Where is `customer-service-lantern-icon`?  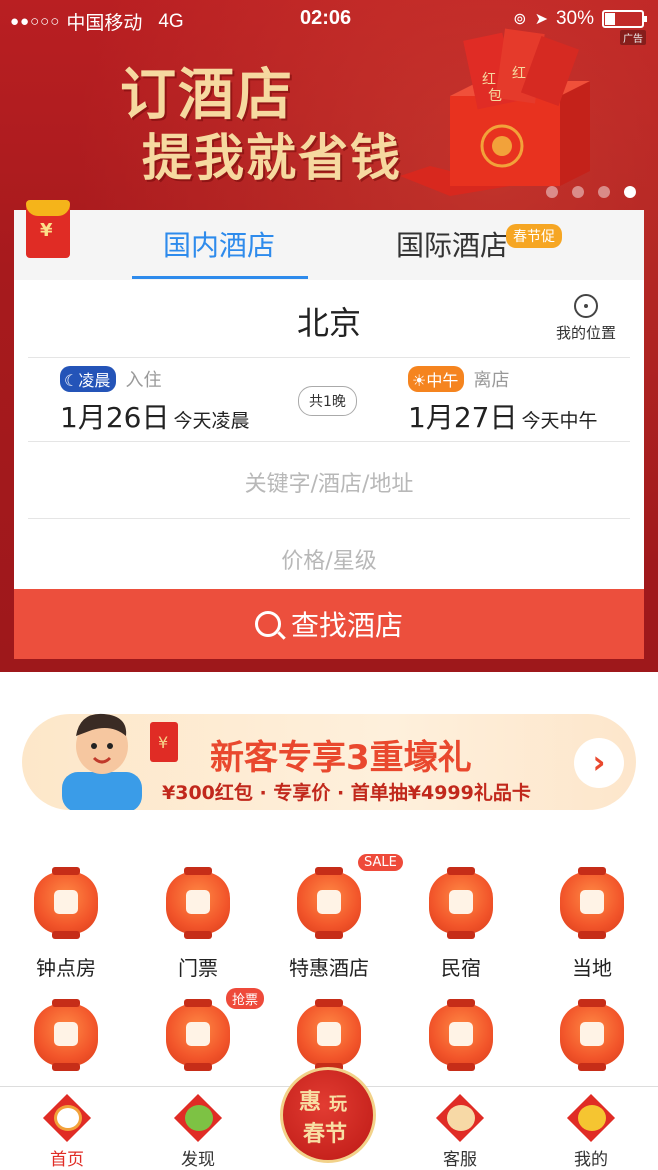 customer-service-lantern-icon is located at coordinates (460, 1118).